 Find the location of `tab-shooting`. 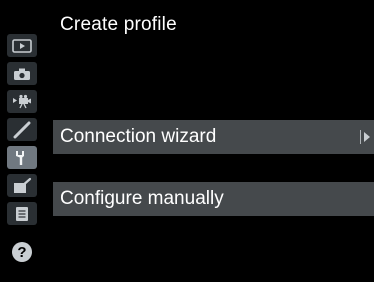

tab-shooting is located at coordinates (22, 73).